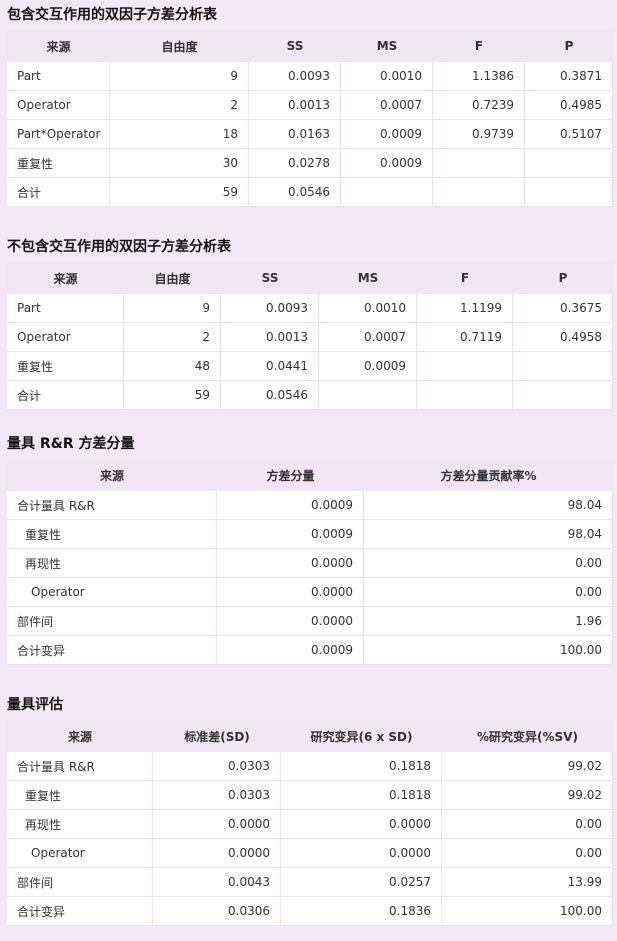 This screenshot has height=941, width=617. I want to click on cell: Part, so click(65, 308).